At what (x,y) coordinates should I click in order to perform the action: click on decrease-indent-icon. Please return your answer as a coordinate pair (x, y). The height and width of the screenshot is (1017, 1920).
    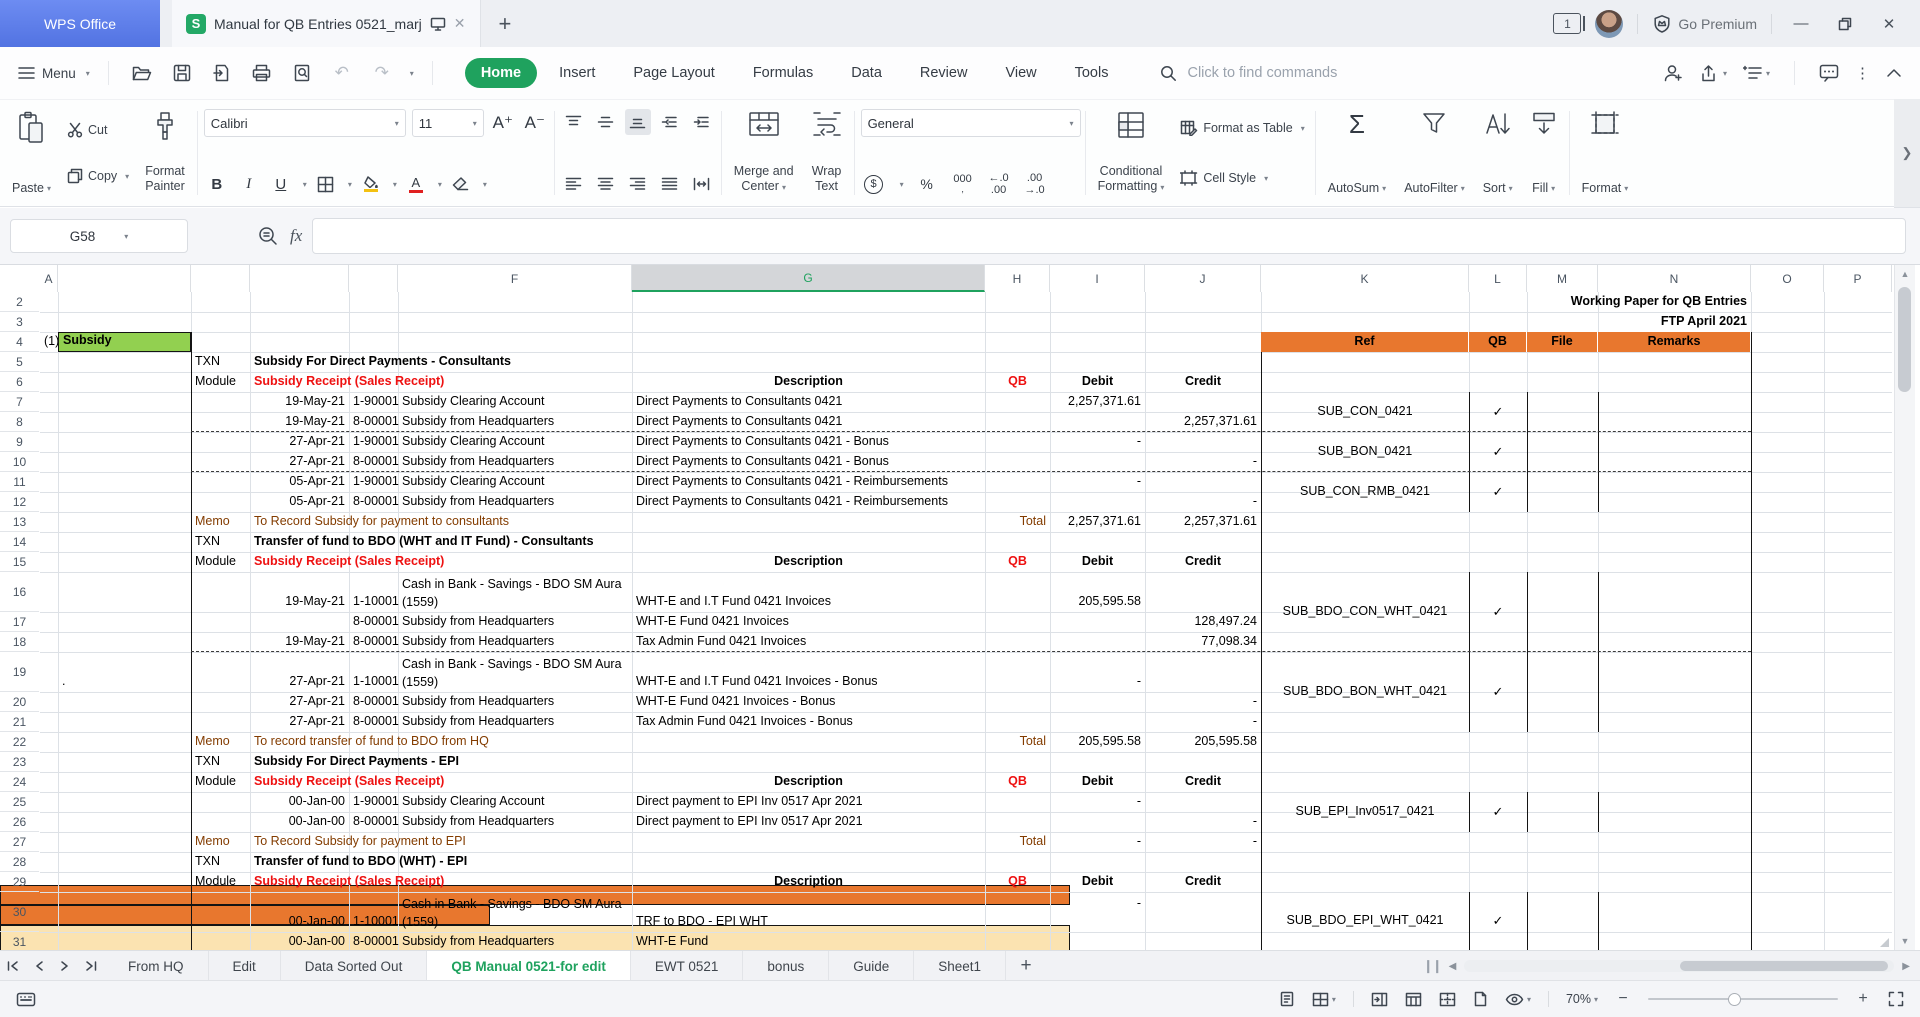
    Looking at the image, I should click on (670, 122).